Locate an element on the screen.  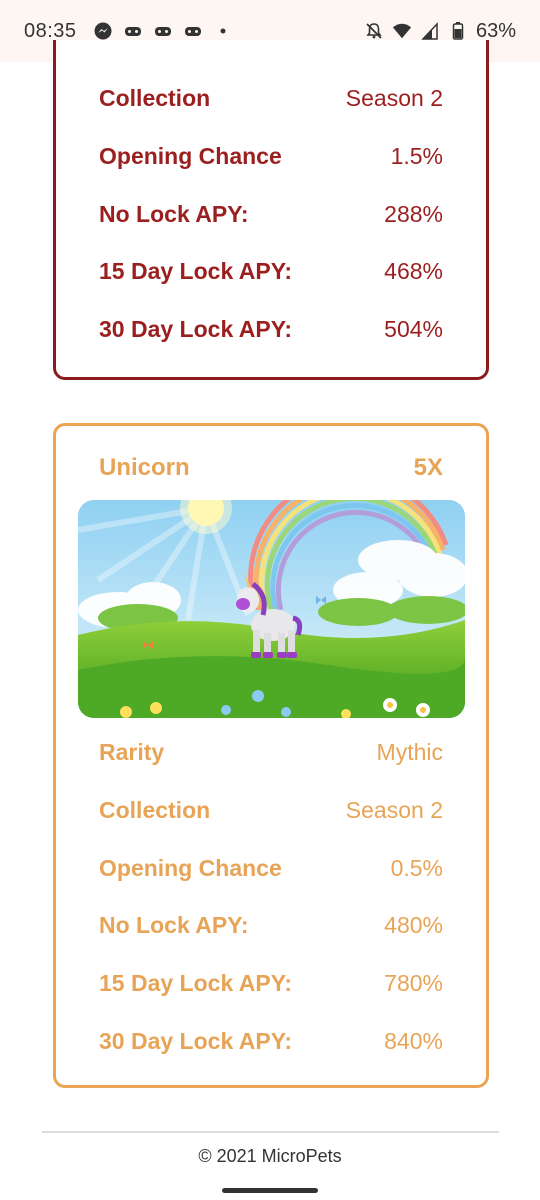
dot-icon is located at coordinates (223, 31).